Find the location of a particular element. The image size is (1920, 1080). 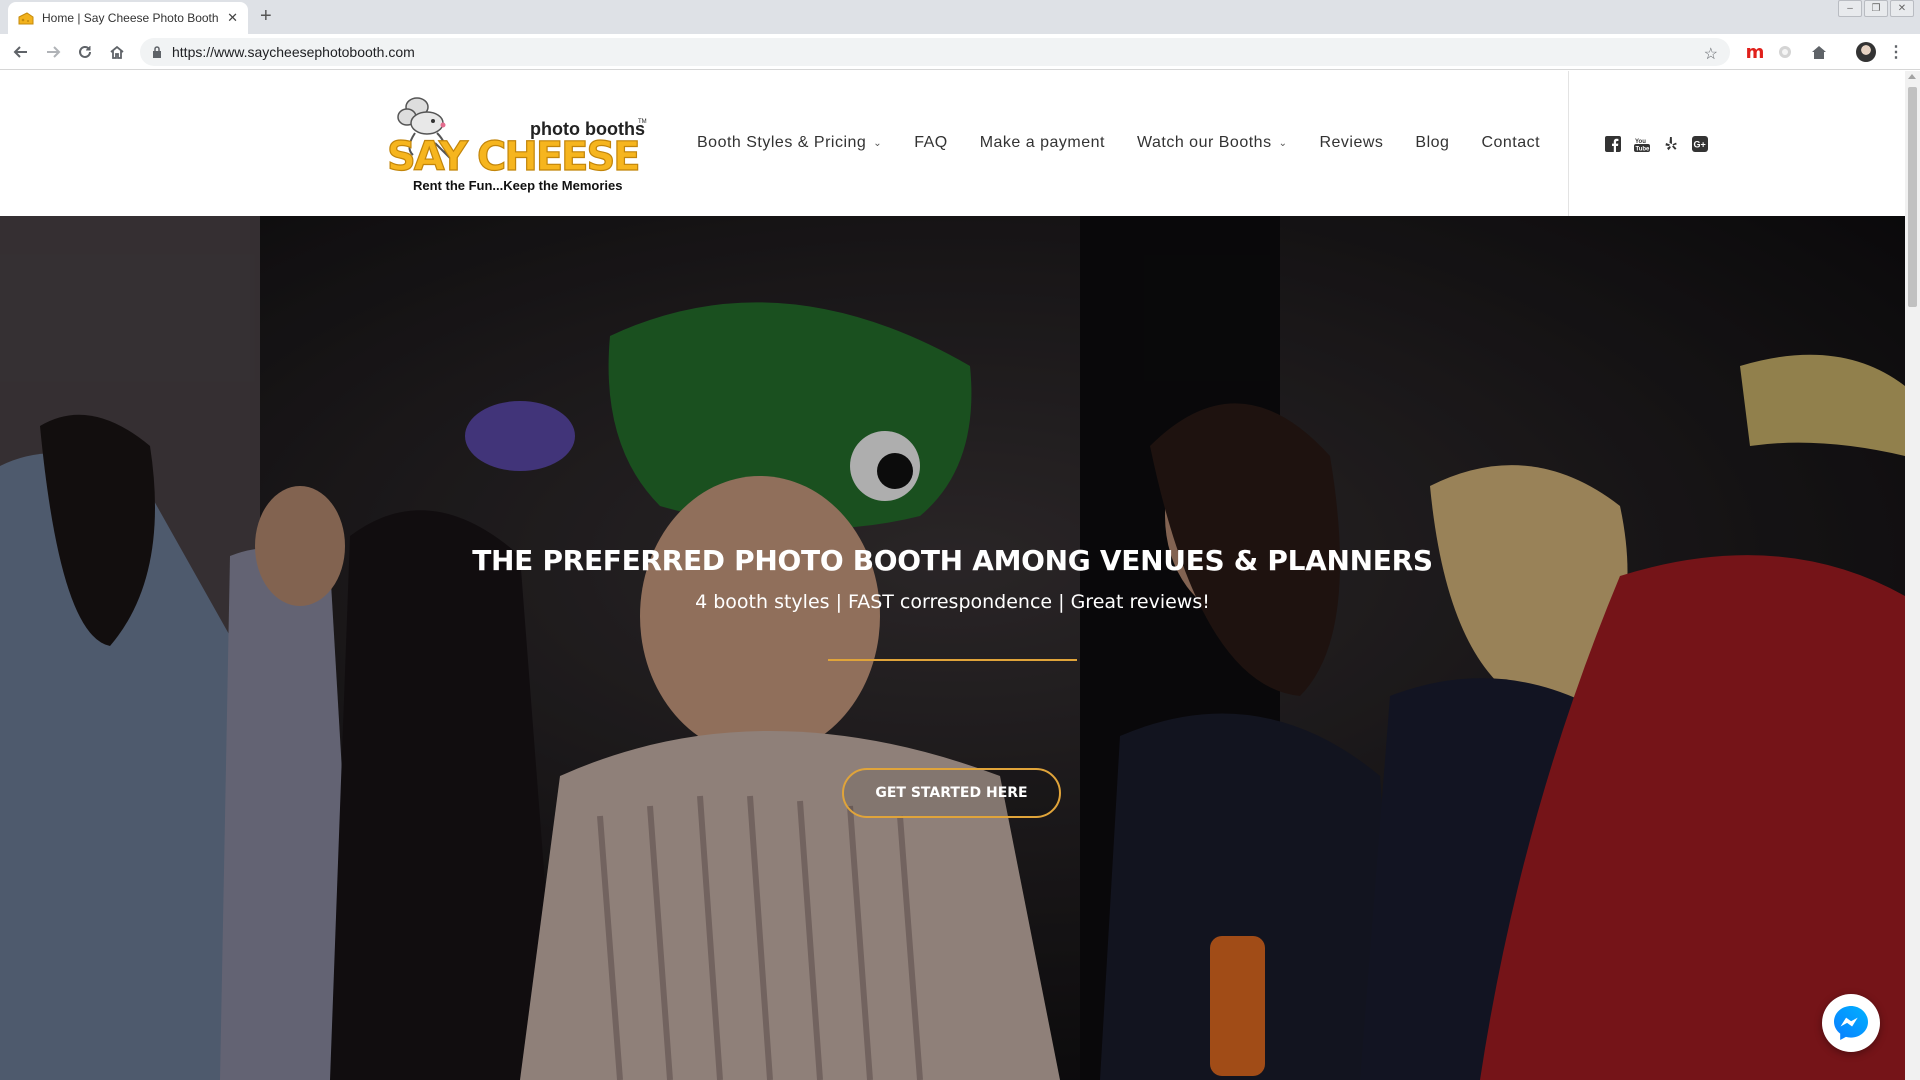

reload-icon is located at coordinates (85, 52).